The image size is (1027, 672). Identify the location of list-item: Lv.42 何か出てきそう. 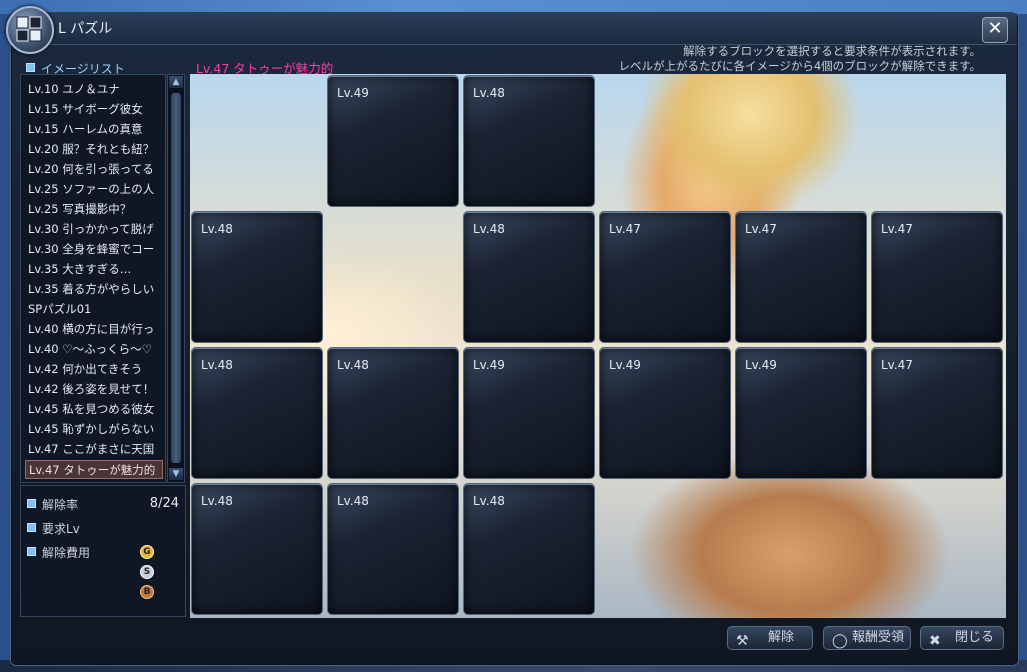
(94, 369).